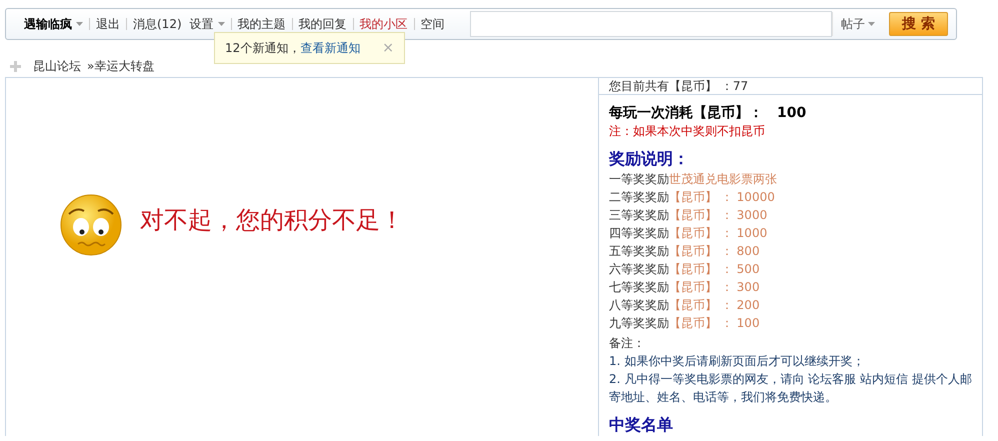 The height and width of the screenshot is (441, 998). I want to click on breadcrumb-link: 昆山论坛, so click(57, 66).